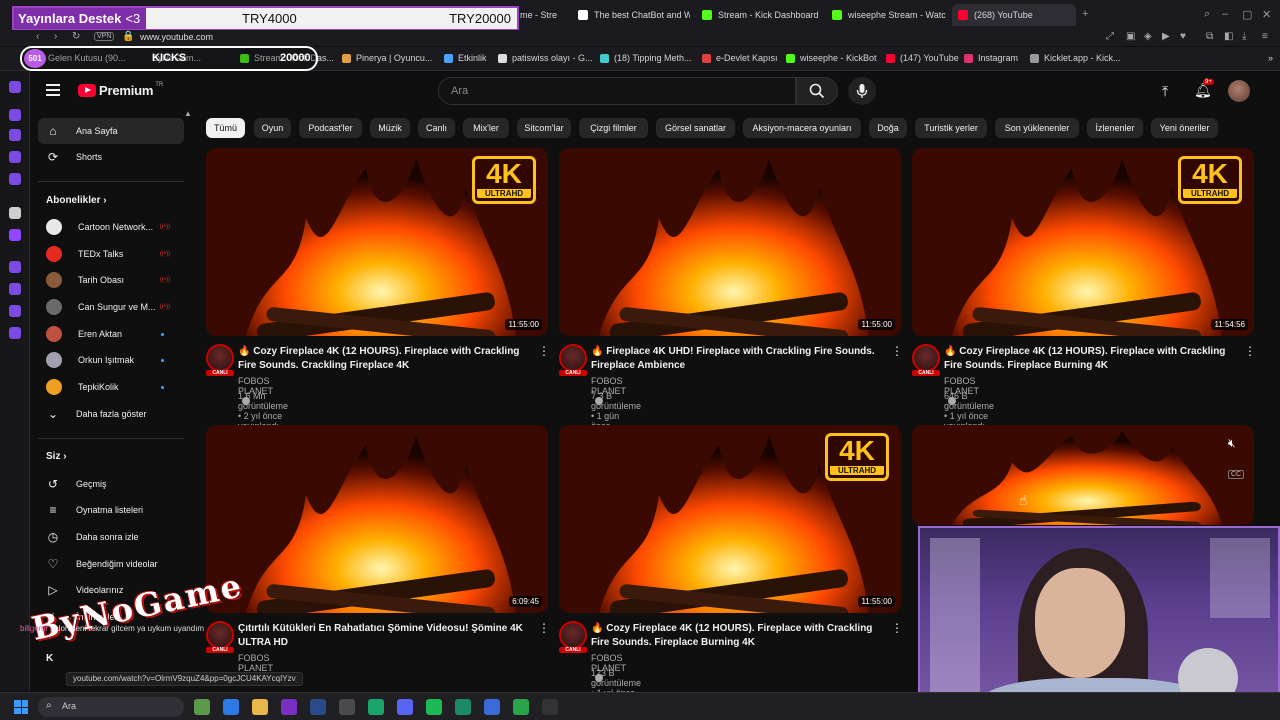 This screenshot has width=1280, height=720. Describe the element at coordinates (1239, 91) in the screenshot. I see `avatar` at that location.